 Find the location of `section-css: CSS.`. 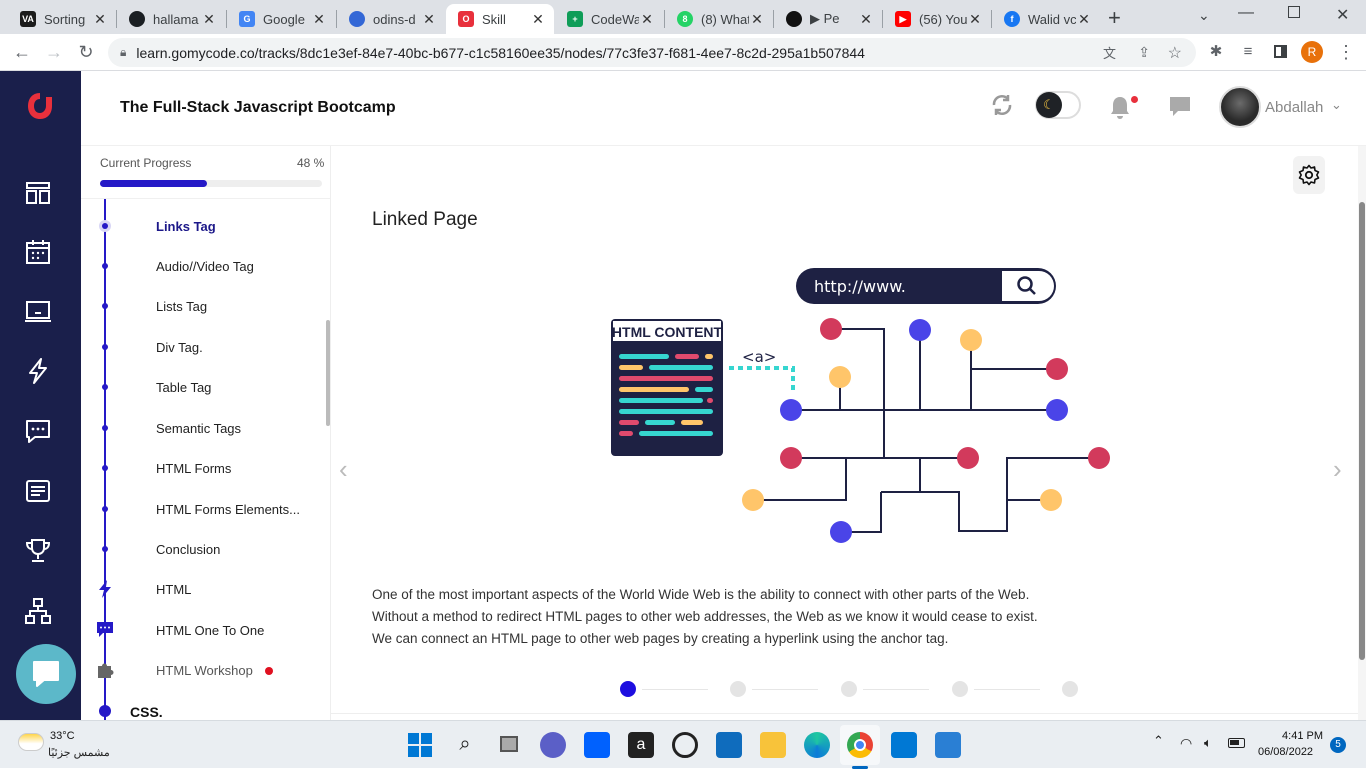

section-css: CSS. is located at coordinates (146, 712).